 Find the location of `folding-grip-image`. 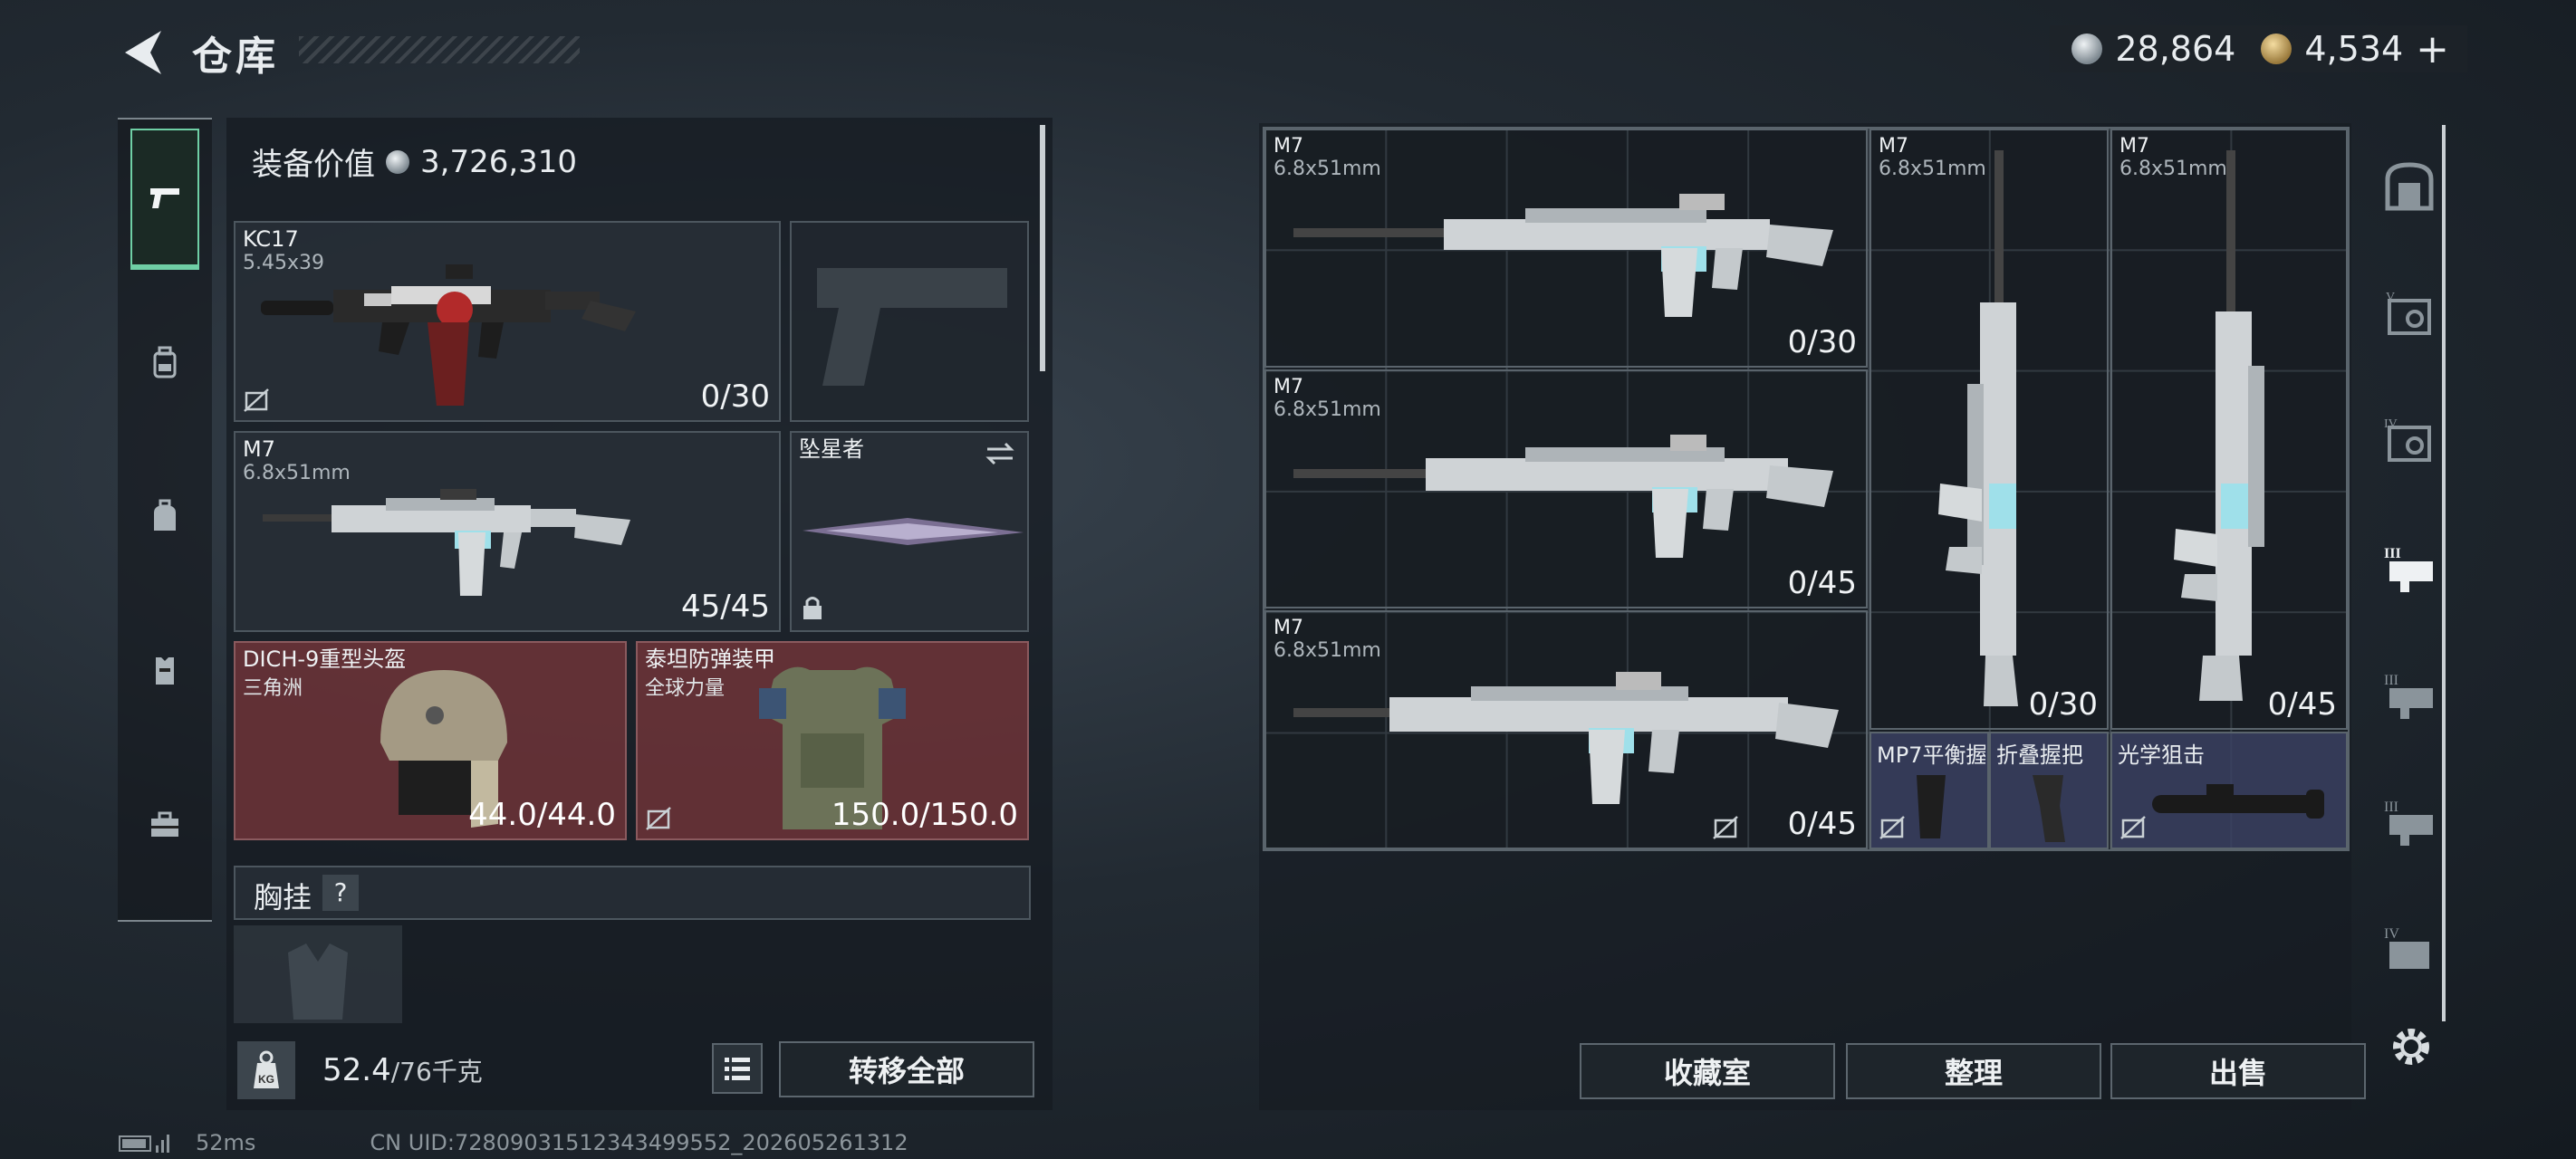

folding-grip-image is located at coordinates (2049, 809).